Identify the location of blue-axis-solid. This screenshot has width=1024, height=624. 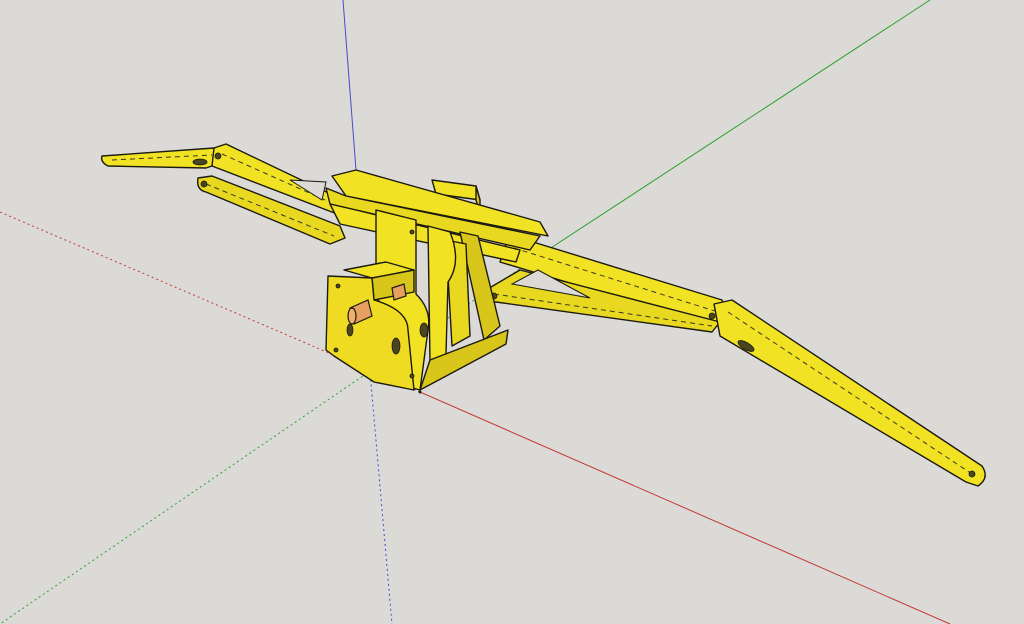
(349, 85).